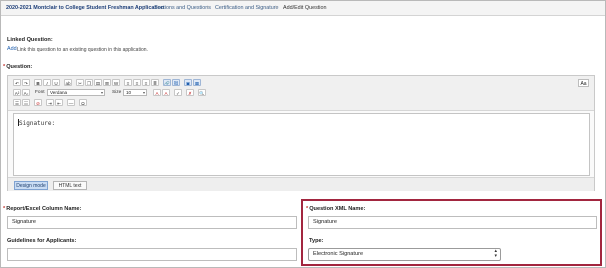  What do you see at coordinates (56, 82) in the screenshot?
I see `underline-icon: U` at bounding box center [56, 82].